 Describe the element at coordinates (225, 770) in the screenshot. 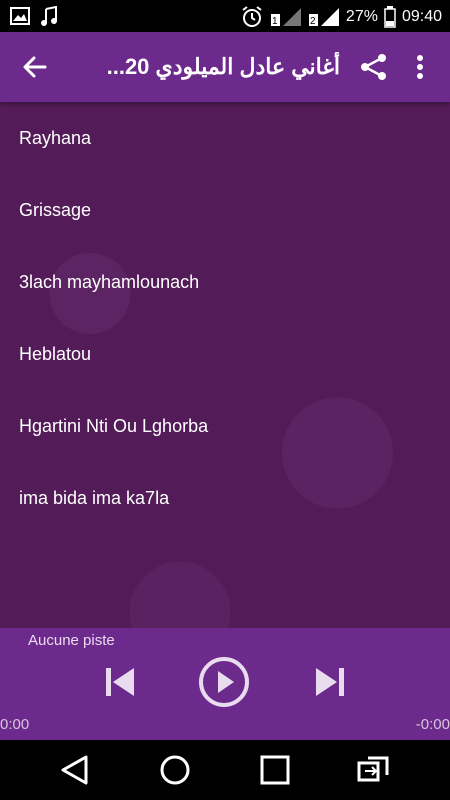

I see `navigation-bar` at that location.